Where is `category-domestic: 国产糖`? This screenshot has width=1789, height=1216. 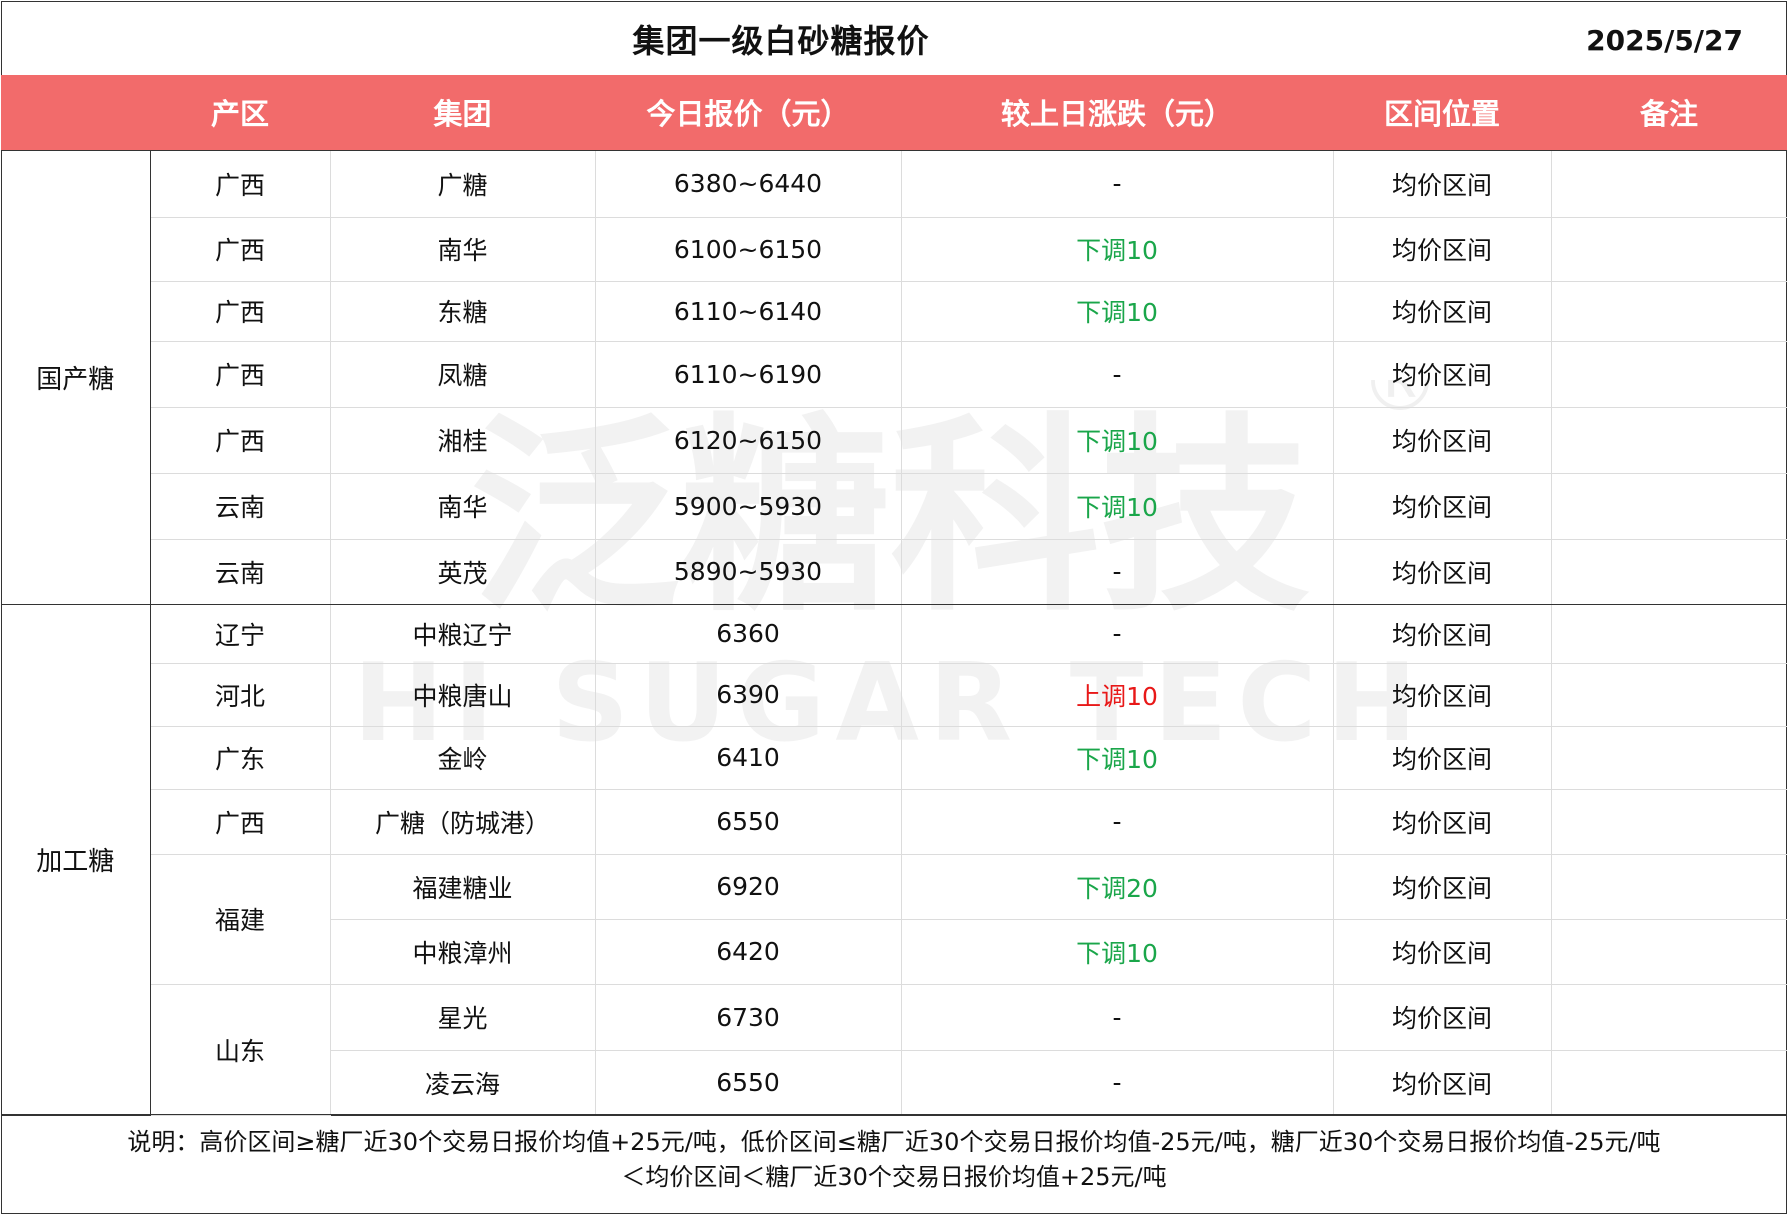 category-domestic: 国产糖 is located at coordinates (76, 378).